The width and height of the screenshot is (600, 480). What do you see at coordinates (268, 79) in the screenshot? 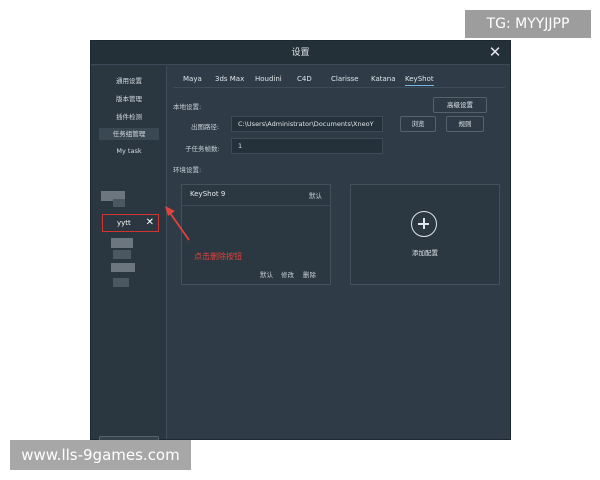
I see `tab-houdini: Houdini` at bounding box center [268, 79].